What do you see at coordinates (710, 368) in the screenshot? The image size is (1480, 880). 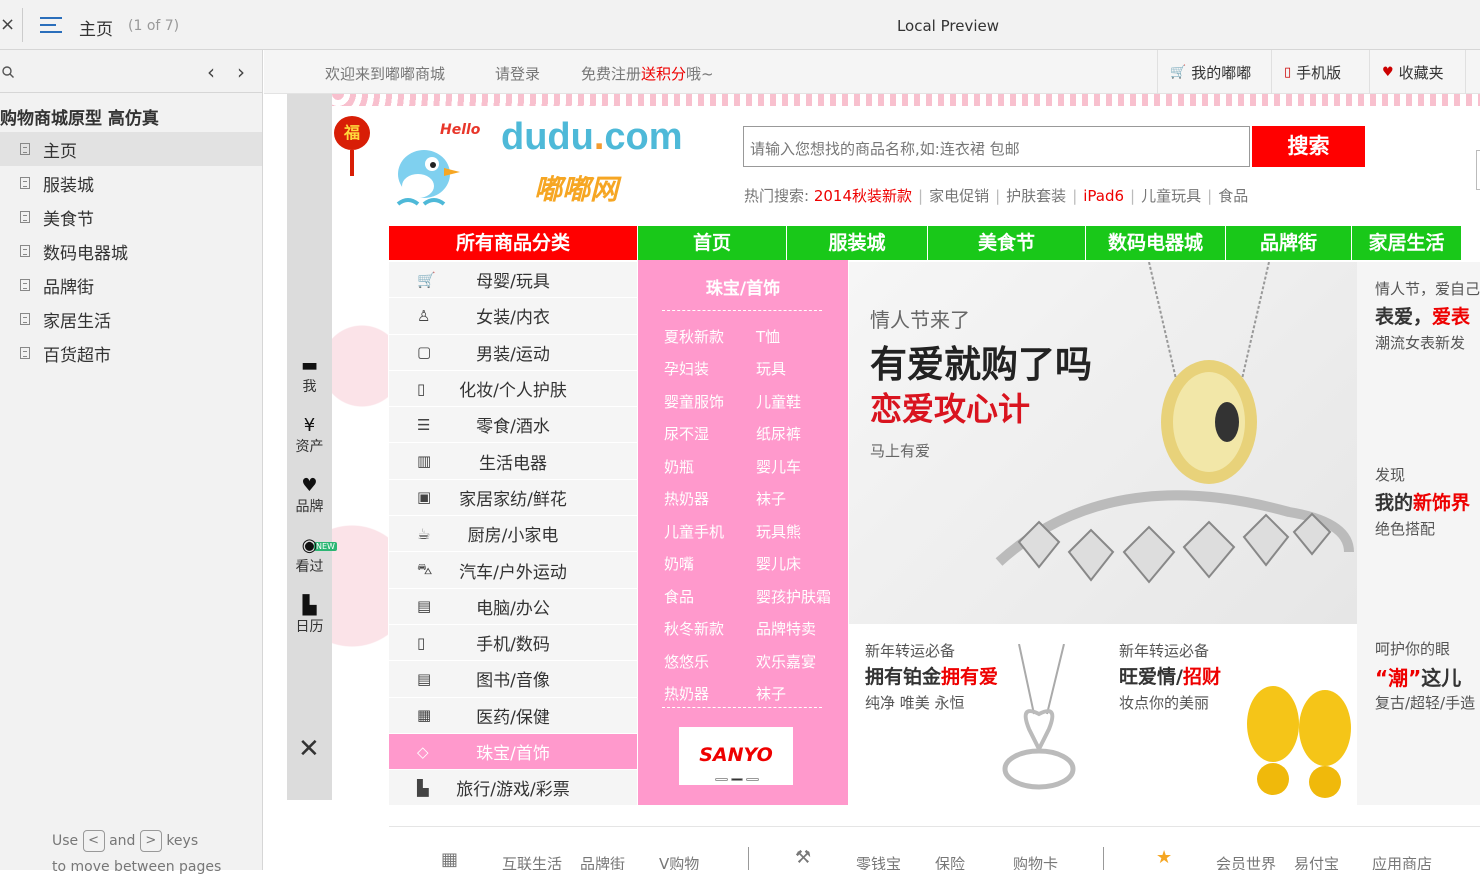 I see `subcategory-link: 孕妇装` at bounding box center [710, 368].